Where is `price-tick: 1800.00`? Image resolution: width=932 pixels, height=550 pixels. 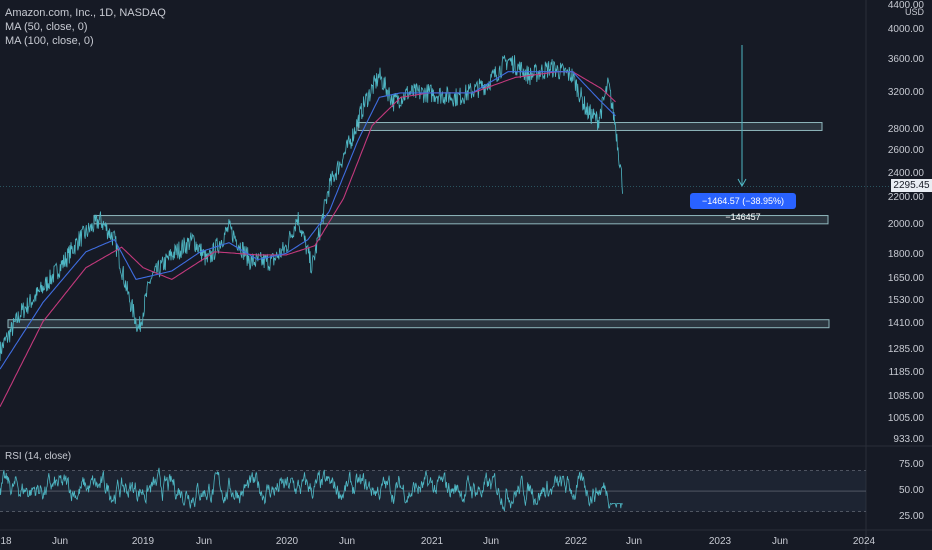 price-tick: 1800.00 is located at coordinates (905, 254).